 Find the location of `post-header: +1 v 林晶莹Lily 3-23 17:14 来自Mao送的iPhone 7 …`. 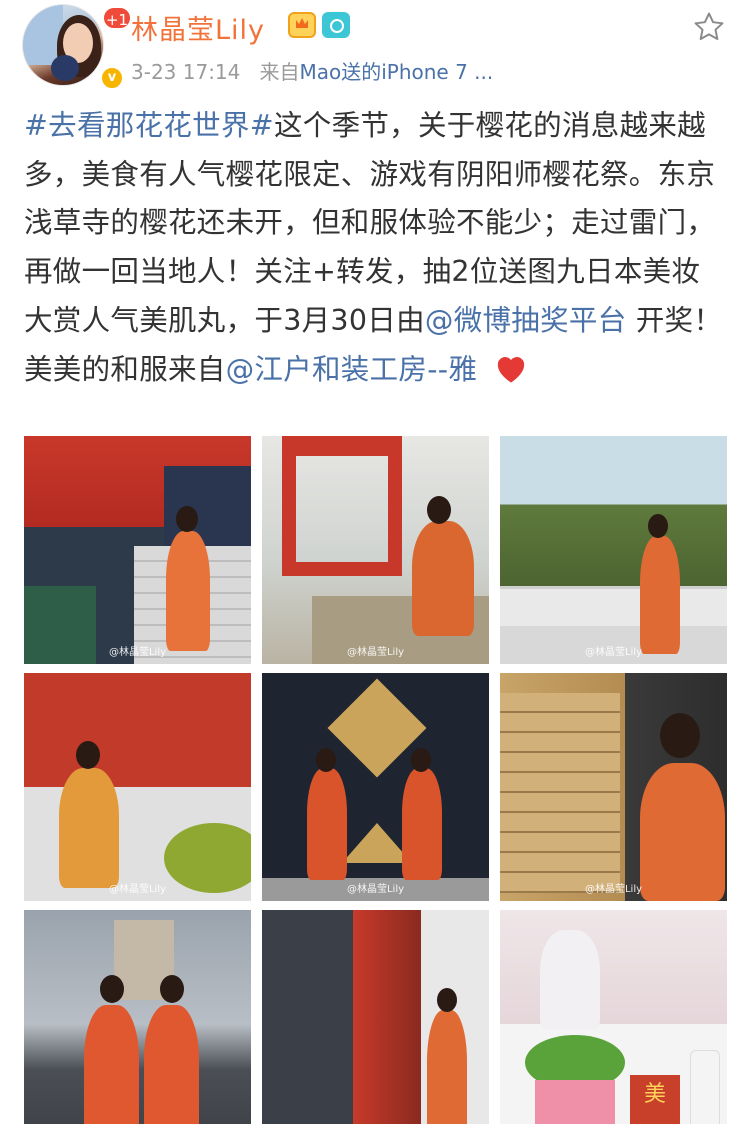

post-header: +1 v 林晶莹Lily 3-23 17:14 来自Mao送的iPhone 7 … is located at coordinates (375, 50).